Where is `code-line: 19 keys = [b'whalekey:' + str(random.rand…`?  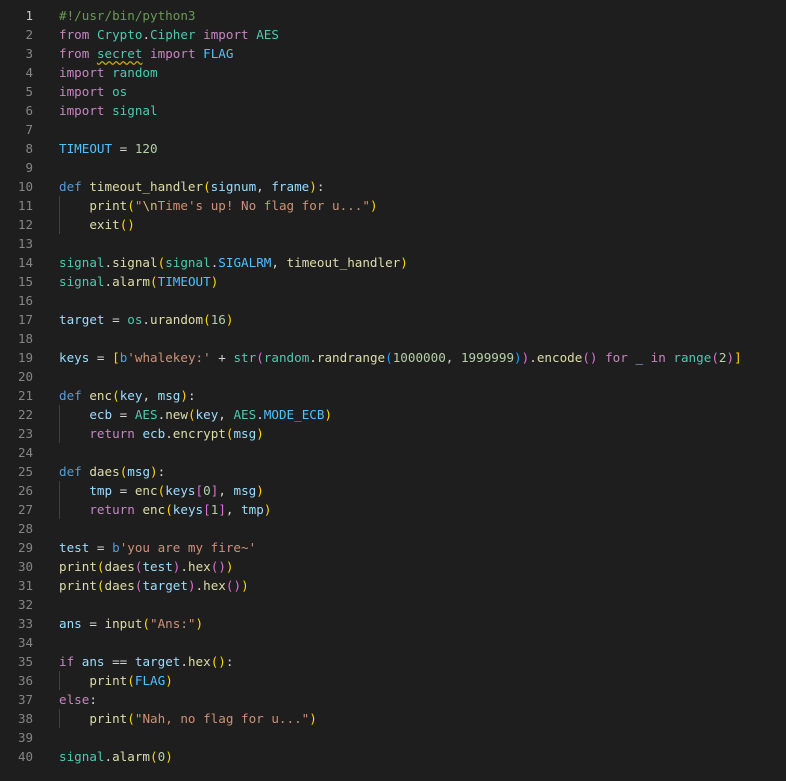 code-line: 19 keys = [b'whalekey:' + str(random.rand… is located at coordinates (393, 357).